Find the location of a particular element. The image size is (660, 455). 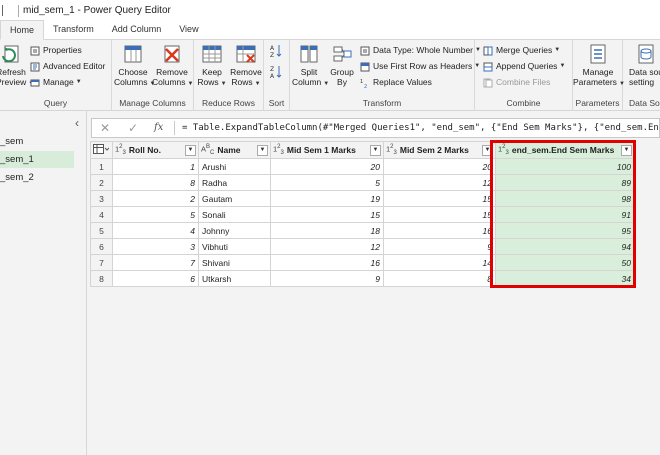

table-cell: Radha is located at coordinates (234, 182).